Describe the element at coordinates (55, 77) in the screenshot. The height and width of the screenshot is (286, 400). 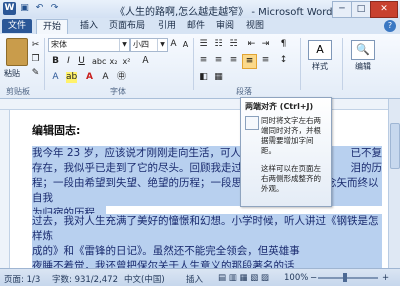
I see `text-effects-icon: A` at that location.